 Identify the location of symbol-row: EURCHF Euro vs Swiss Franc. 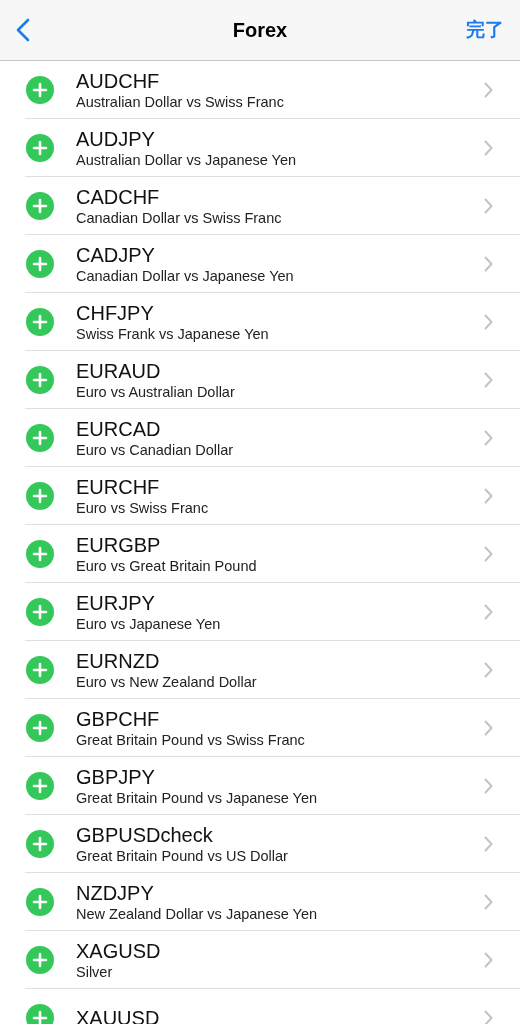
(272, 496).